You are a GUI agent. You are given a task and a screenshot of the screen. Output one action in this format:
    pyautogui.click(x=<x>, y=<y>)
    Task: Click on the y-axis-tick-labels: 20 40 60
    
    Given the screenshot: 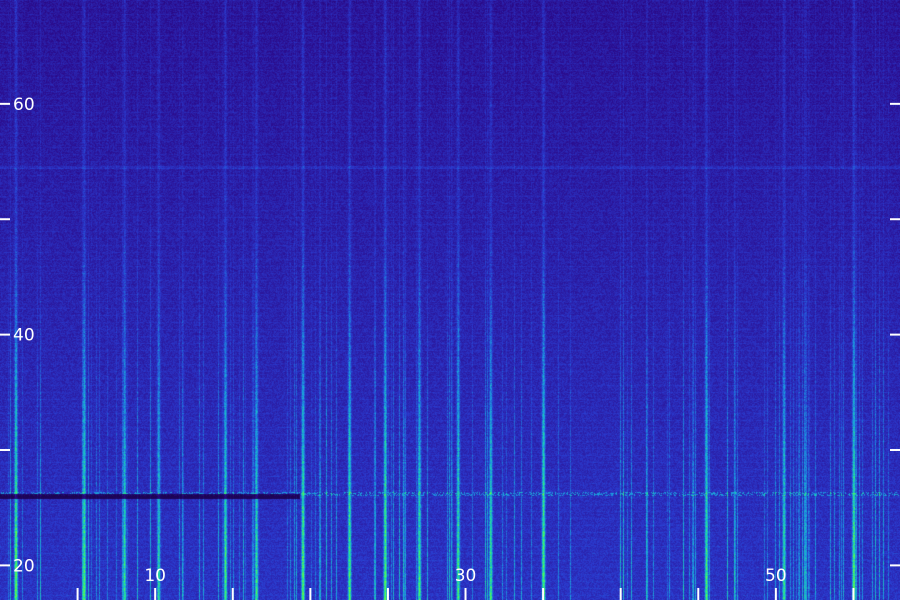 What is the action you would take?
    pyautogui.click(x=24, y=336)
    